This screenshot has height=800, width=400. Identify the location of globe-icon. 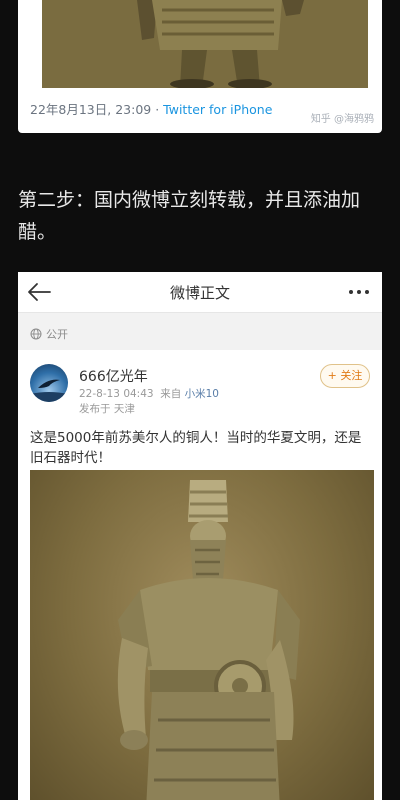
(36, 334).